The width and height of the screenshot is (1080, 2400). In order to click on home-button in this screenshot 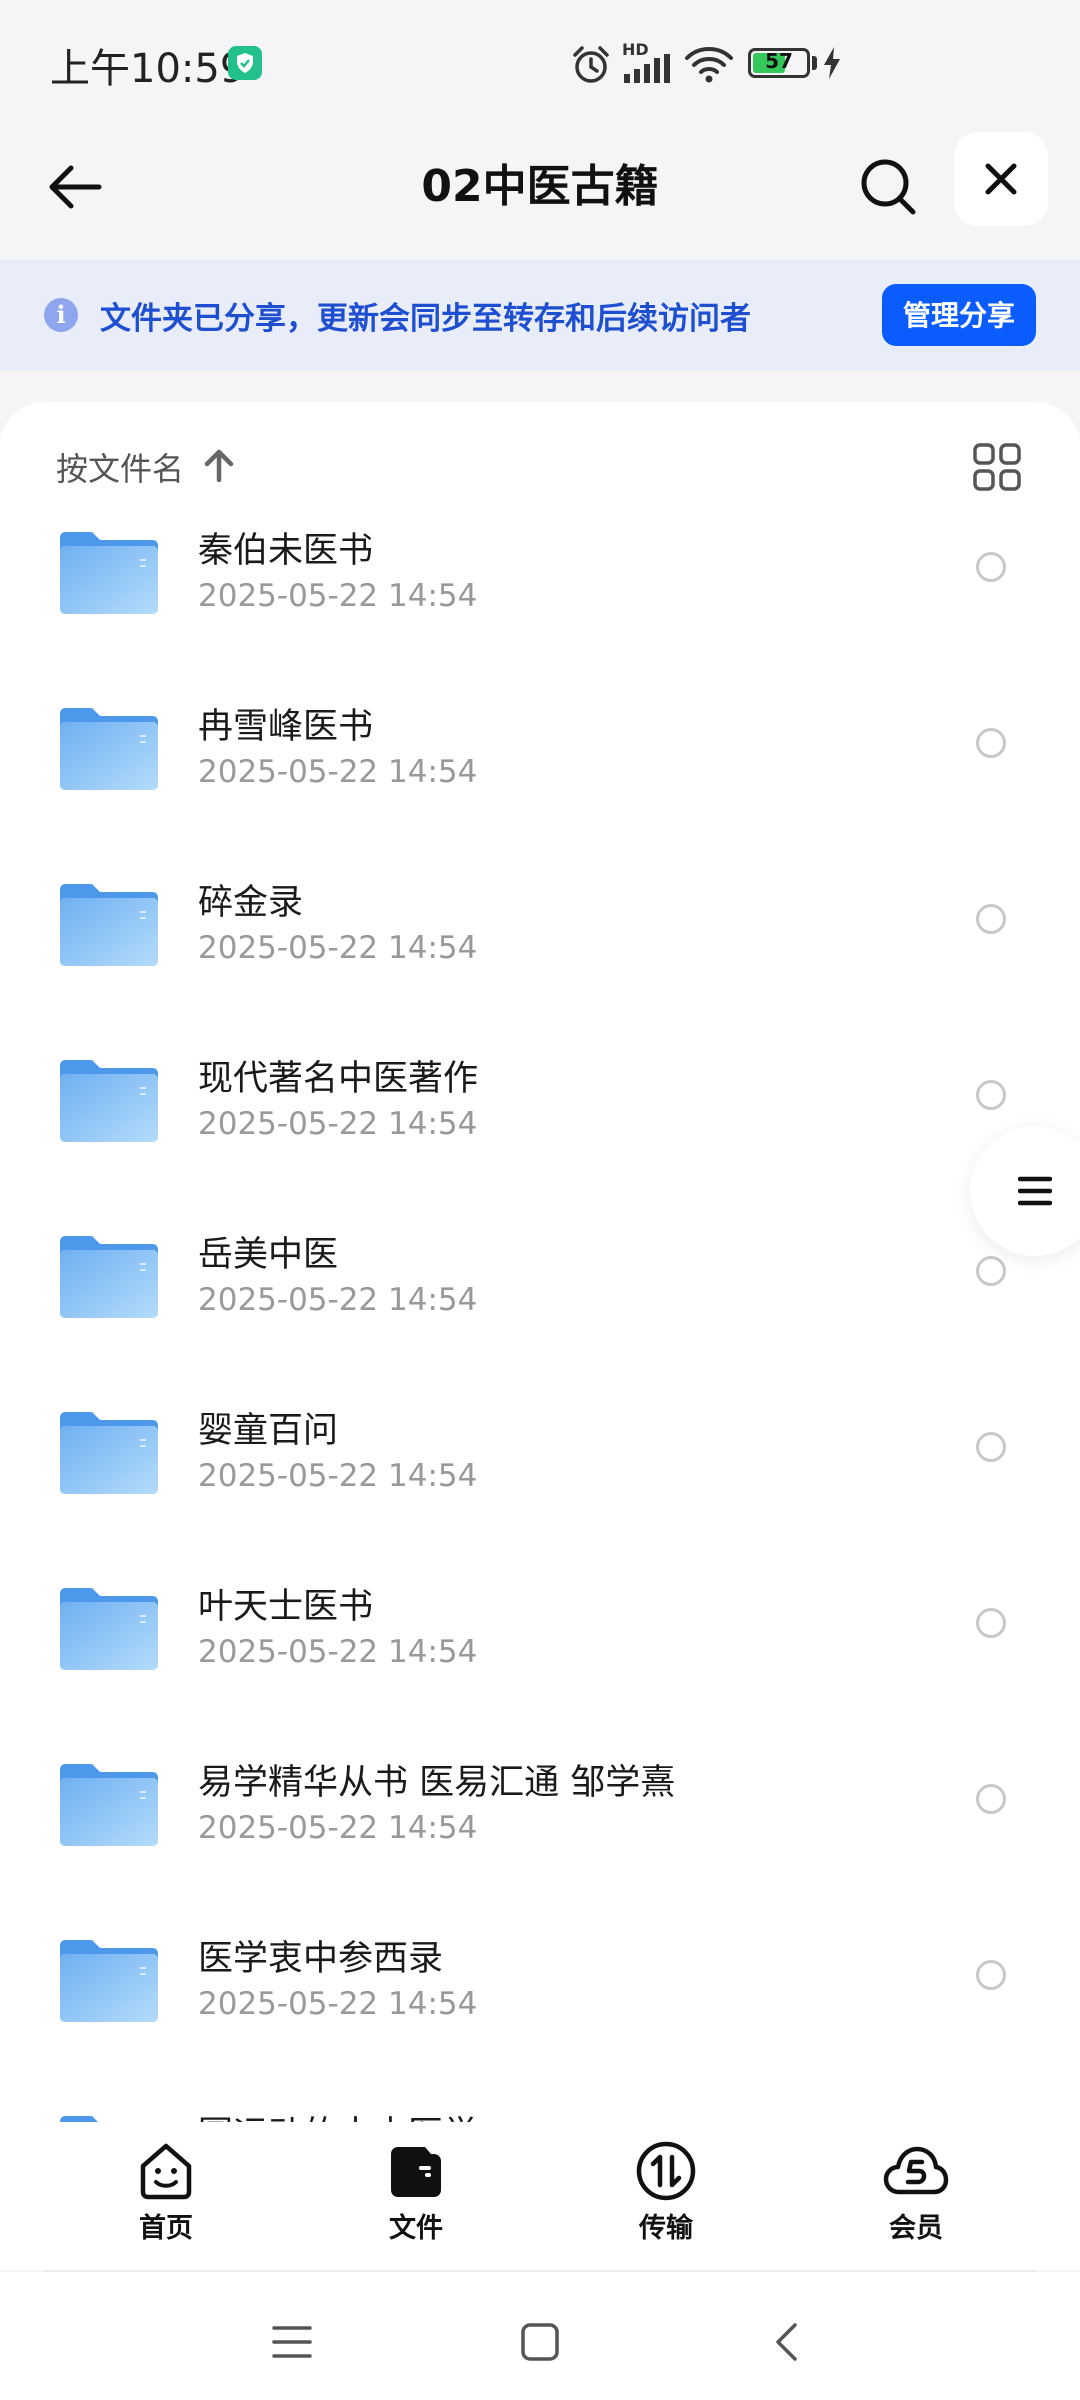, I will do `click(540, 2342)`.